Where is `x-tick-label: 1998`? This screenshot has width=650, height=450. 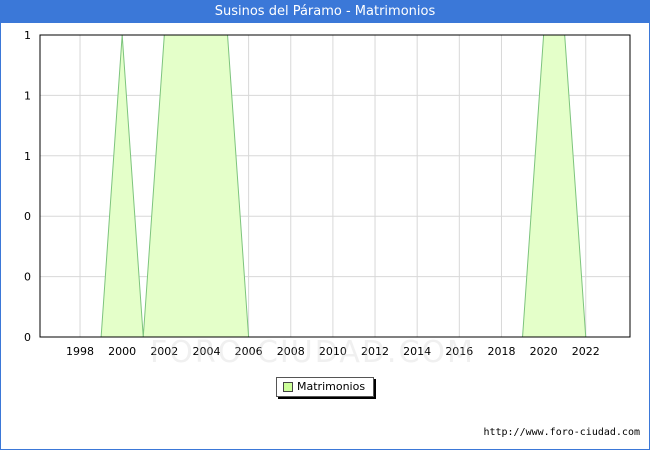 x-tick-label: 1998 is located at coordinates (80, 351).